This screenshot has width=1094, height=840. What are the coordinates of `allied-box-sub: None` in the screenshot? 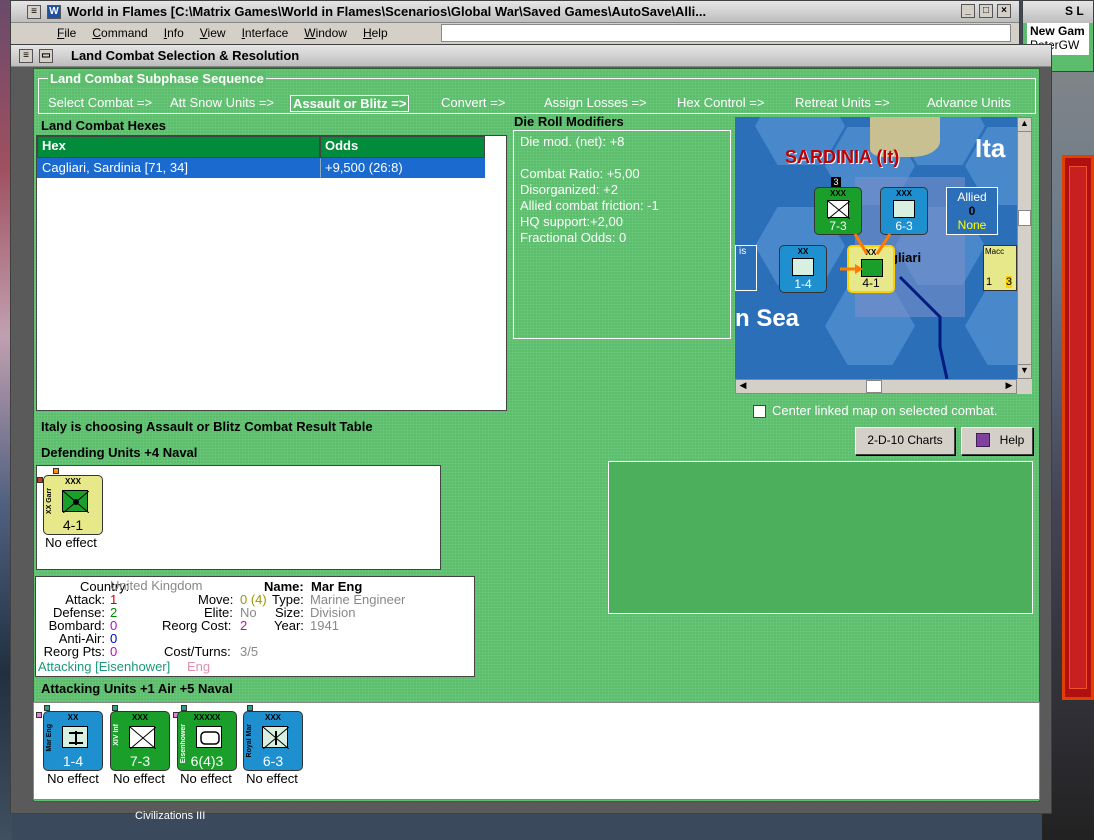 It's located at (972, 225).